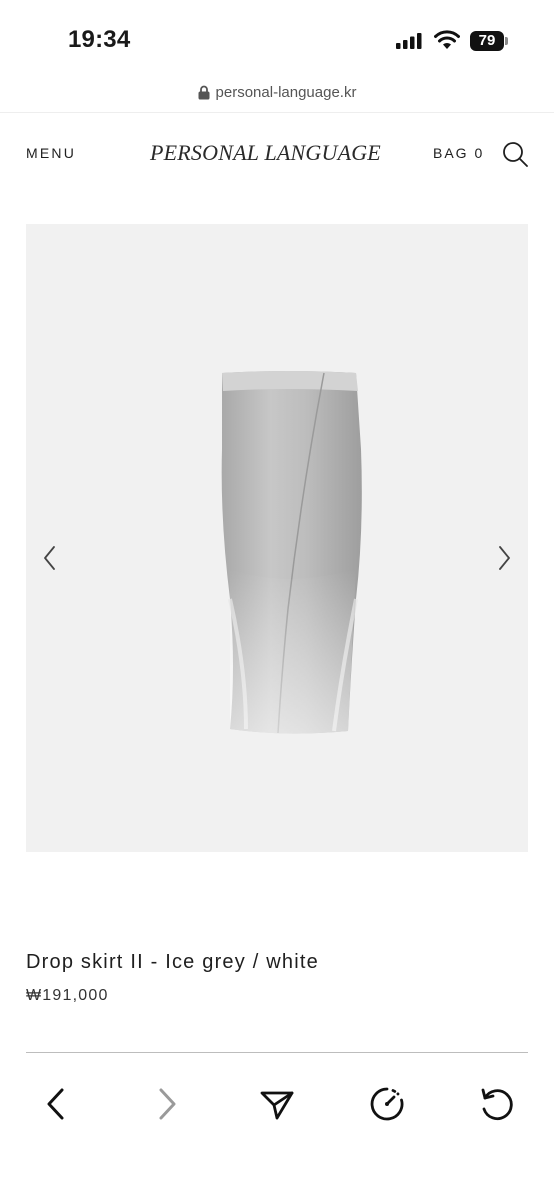 Image resolution: width=554 pixels, height=1200 pixels. What do you see at coordinates (277, 1104) in the screenshot?
I see `share-icon` at bounding box center [277, 1104].